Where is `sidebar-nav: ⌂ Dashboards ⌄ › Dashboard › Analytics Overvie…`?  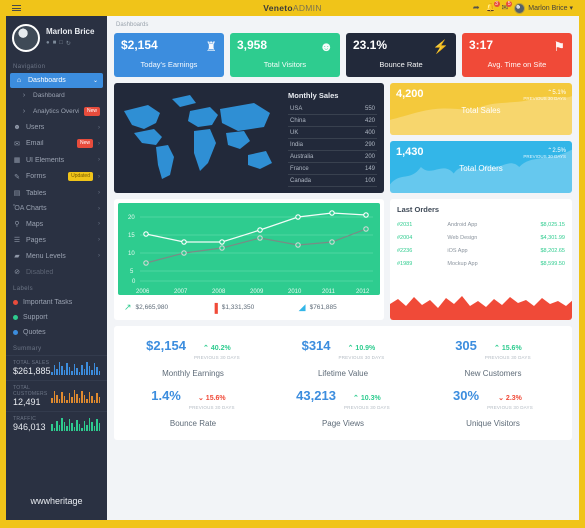 sidebar-nav: ⌂ Dashboards ⌄ › Dashboard › Analytics Overvie… is located at coordinates (56, 176).